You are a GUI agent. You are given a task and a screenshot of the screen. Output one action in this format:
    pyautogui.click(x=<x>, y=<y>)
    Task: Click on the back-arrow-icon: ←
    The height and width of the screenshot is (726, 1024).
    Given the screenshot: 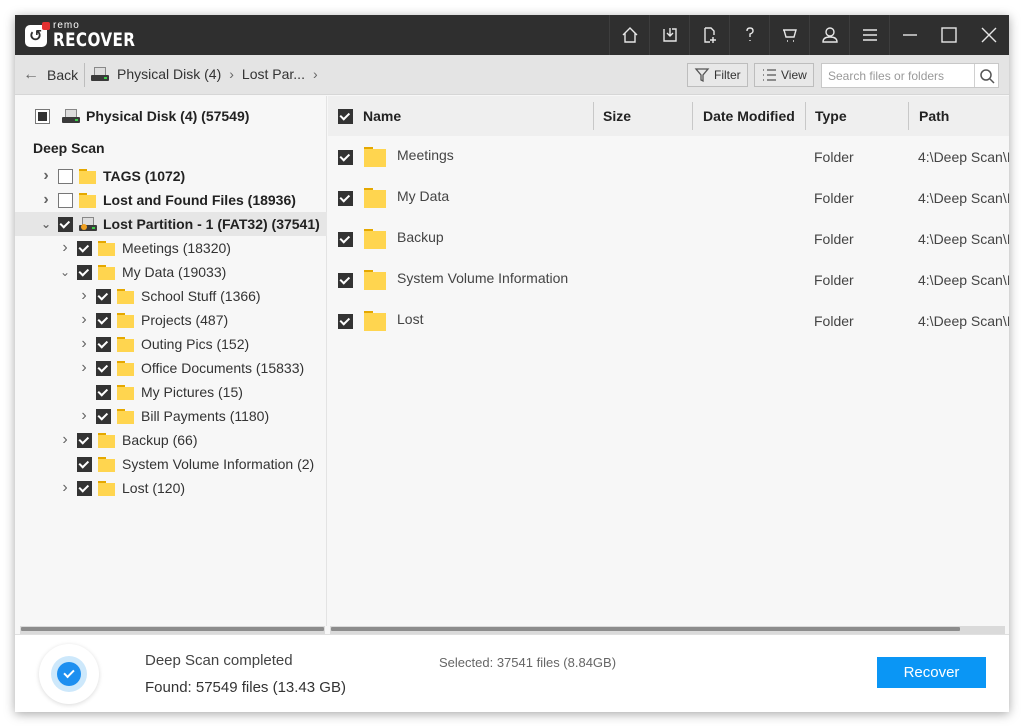 What is the action you would take?
    pyautogui.click(x=31, y=74)
    